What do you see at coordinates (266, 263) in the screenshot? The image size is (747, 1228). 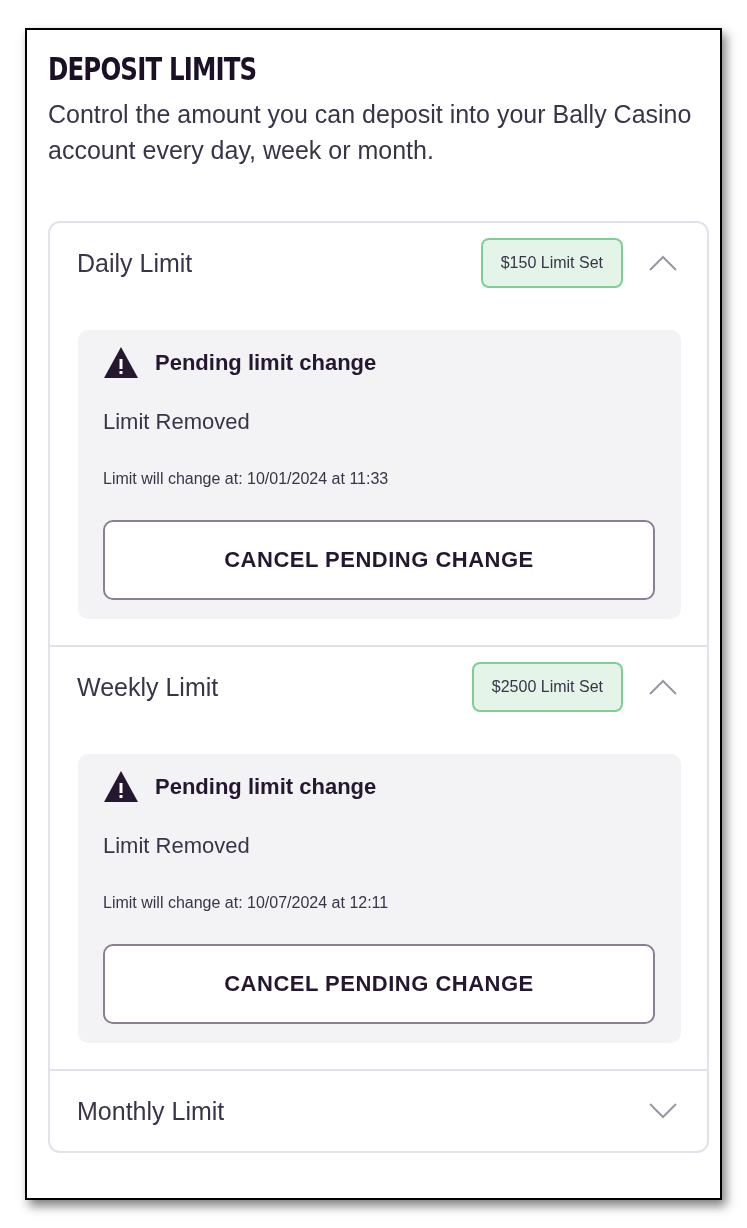 I see `section-title: Daily Limit` at bounding box center [266, 263].